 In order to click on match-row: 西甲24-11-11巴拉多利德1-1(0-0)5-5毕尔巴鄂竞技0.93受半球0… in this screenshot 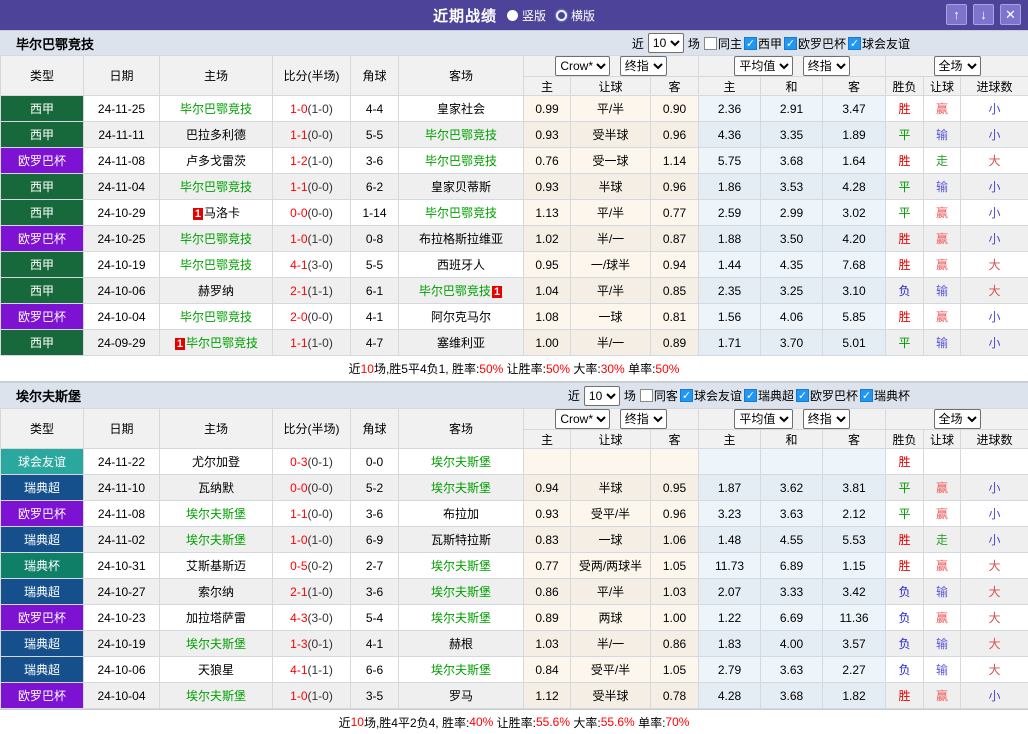, I will do `click(514, 135)`.